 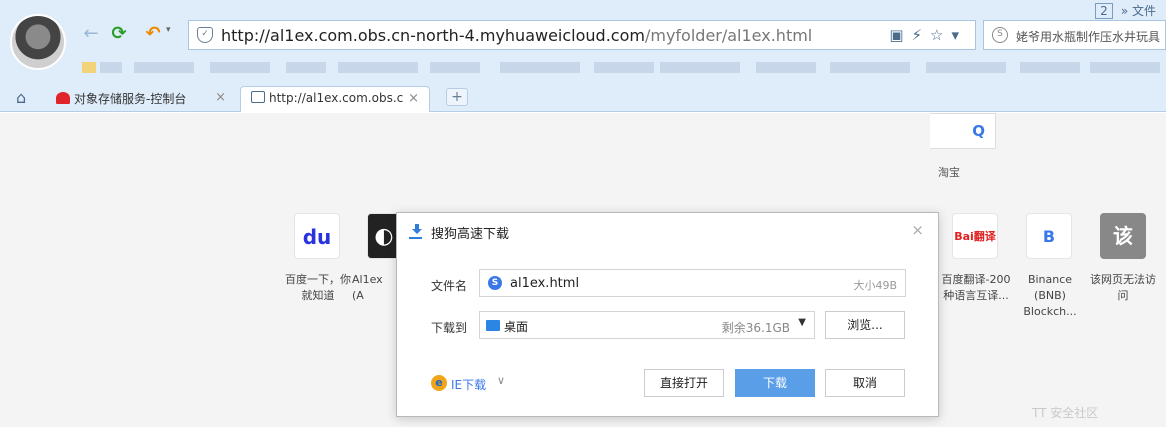 I want to click on user-avatar, so click(x=38, y=42).